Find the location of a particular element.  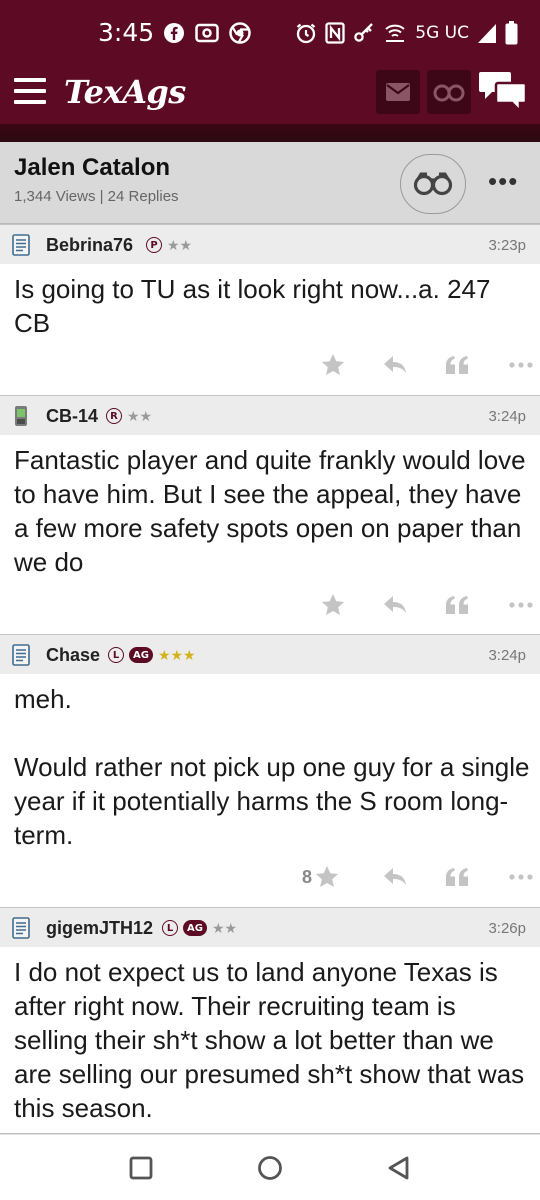

thread-more-button: ••• is located at coordinates (503, 181).